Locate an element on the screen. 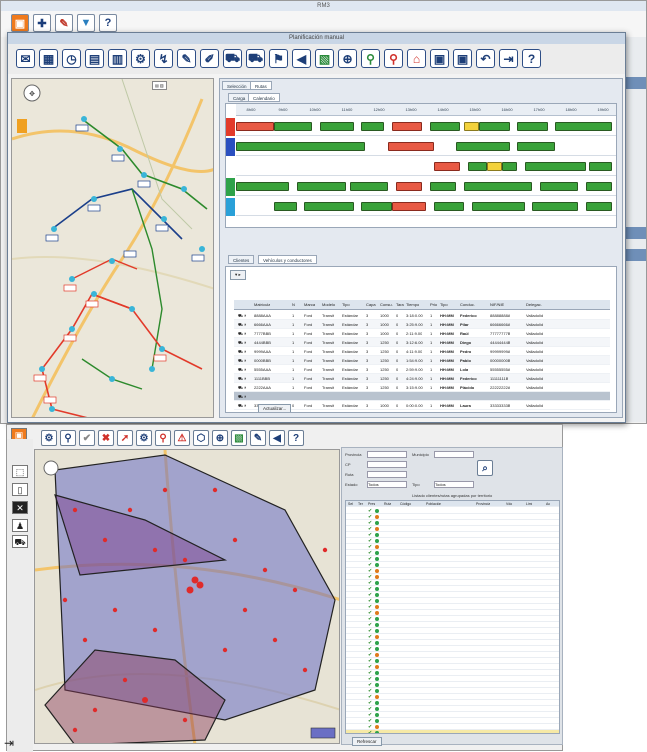 The image size is (647, 752). refresh-button: Refrescar is located at coordinates (367, 741).